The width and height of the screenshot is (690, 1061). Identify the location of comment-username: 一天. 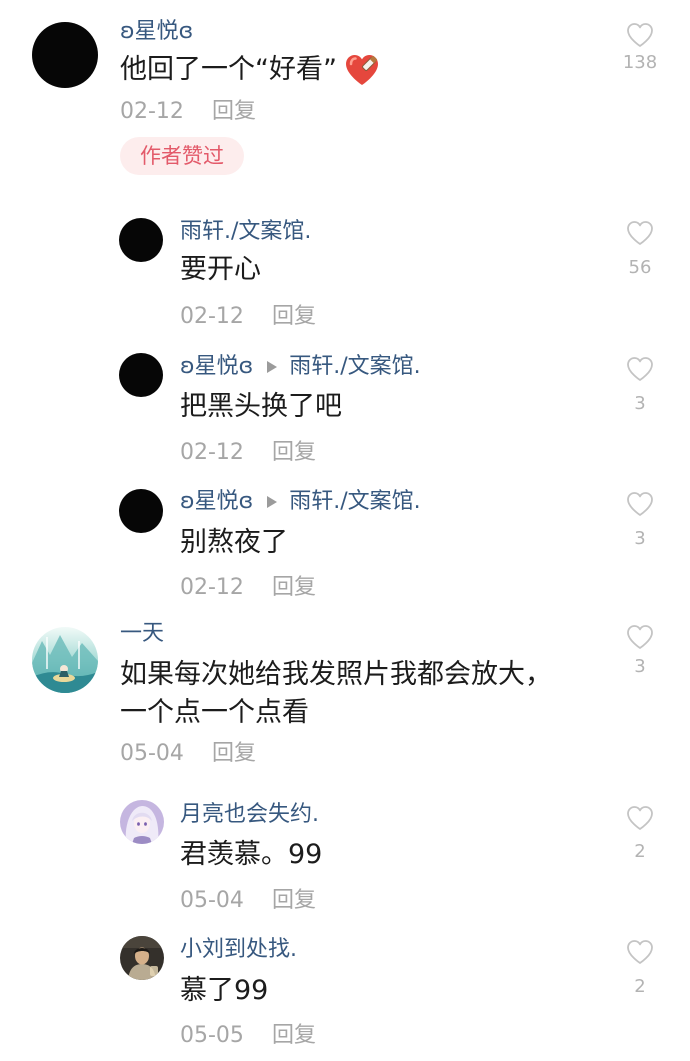
(142, 634).